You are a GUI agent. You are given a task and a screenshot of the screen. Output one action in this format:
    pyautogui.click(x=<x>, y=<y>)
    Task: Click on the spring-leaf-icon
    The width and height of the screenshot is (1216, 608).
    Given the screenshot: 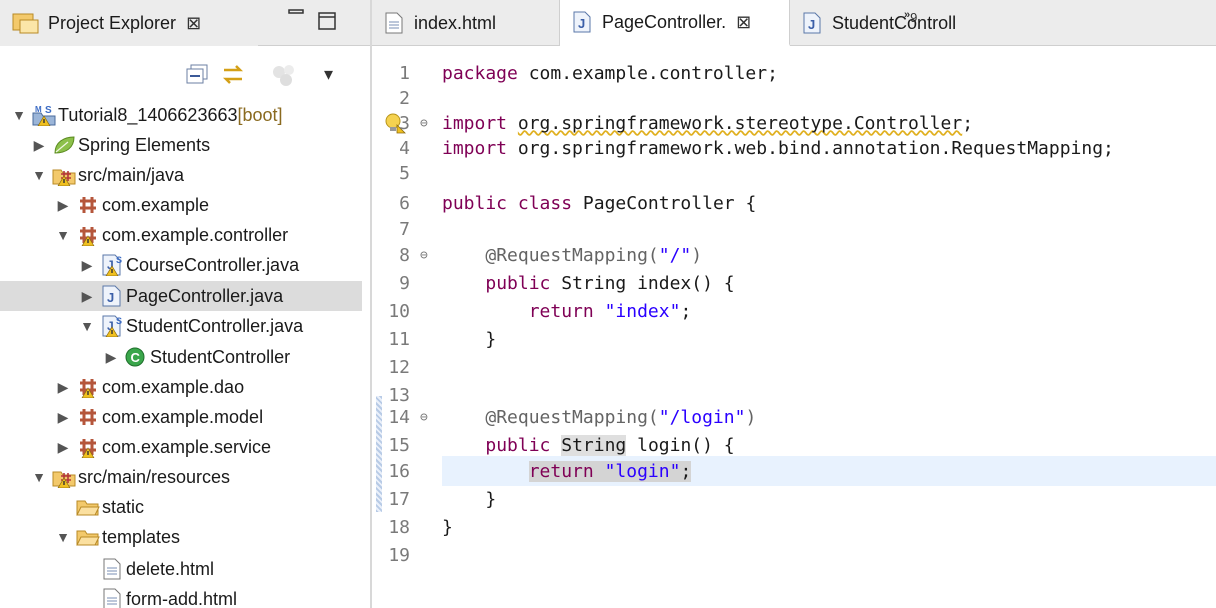 What is the action you would take?
    pyautogui.click(x=63, y=145)
    